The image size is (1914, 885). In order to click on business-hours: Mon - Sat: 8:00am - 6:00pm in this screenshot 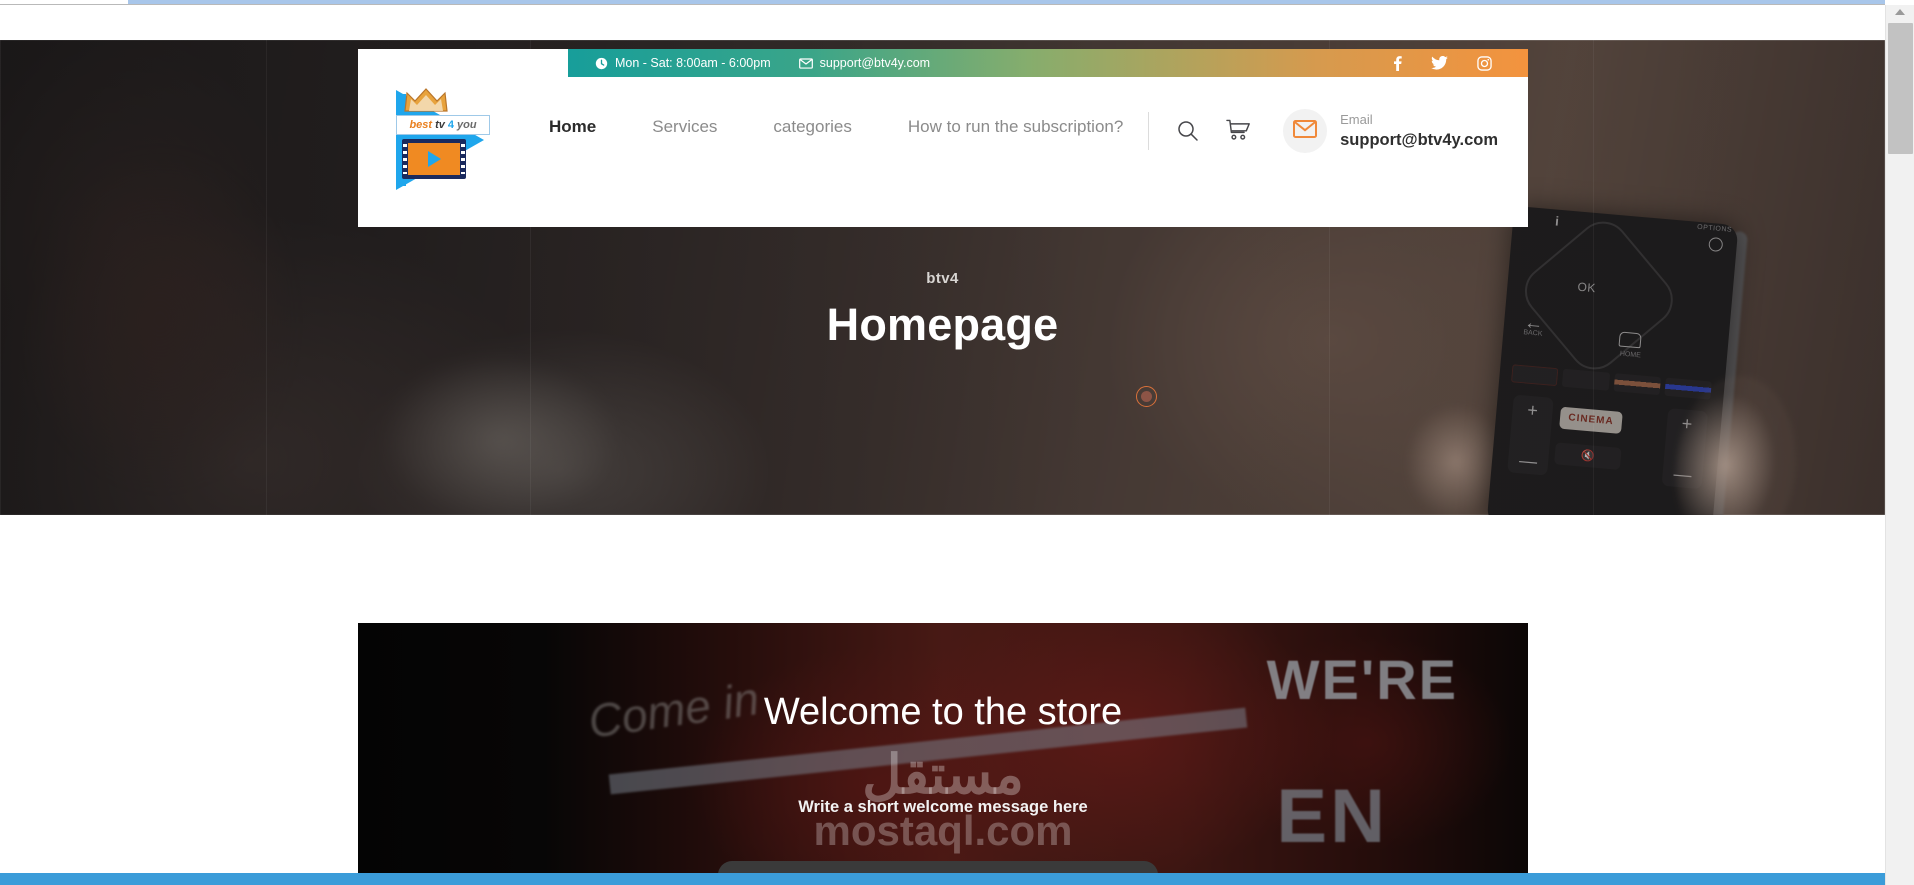, I will do `click(683, 63)`.